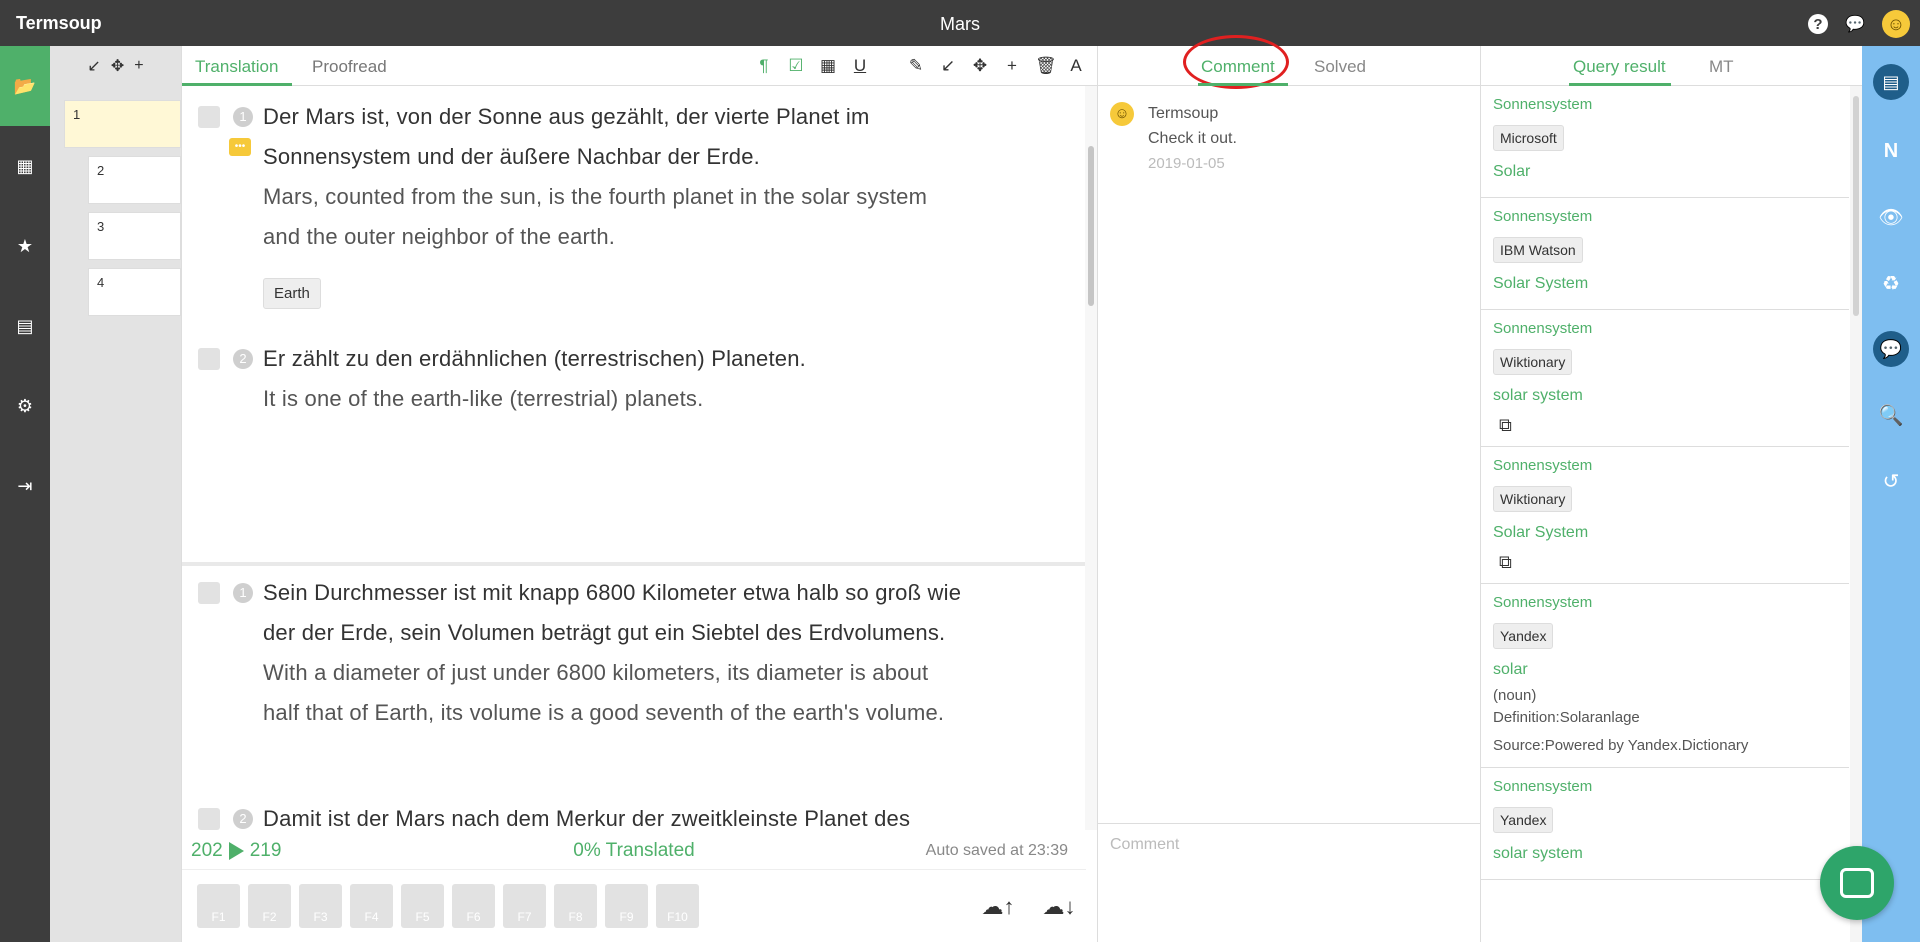  I want to click on comment-input: Comment, so click(1289, 882).